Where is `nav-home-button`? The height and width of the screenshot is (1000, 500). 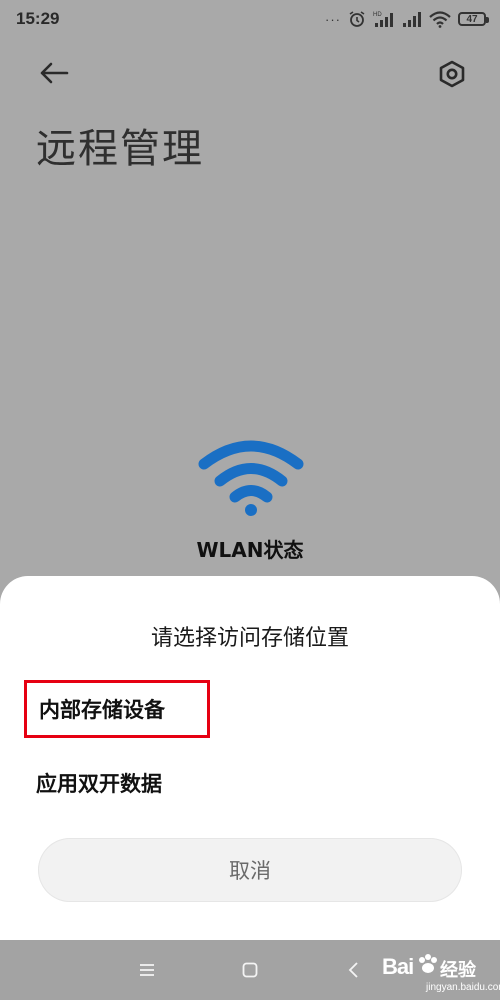
nav-home-button is located at coordinates (250, 970).